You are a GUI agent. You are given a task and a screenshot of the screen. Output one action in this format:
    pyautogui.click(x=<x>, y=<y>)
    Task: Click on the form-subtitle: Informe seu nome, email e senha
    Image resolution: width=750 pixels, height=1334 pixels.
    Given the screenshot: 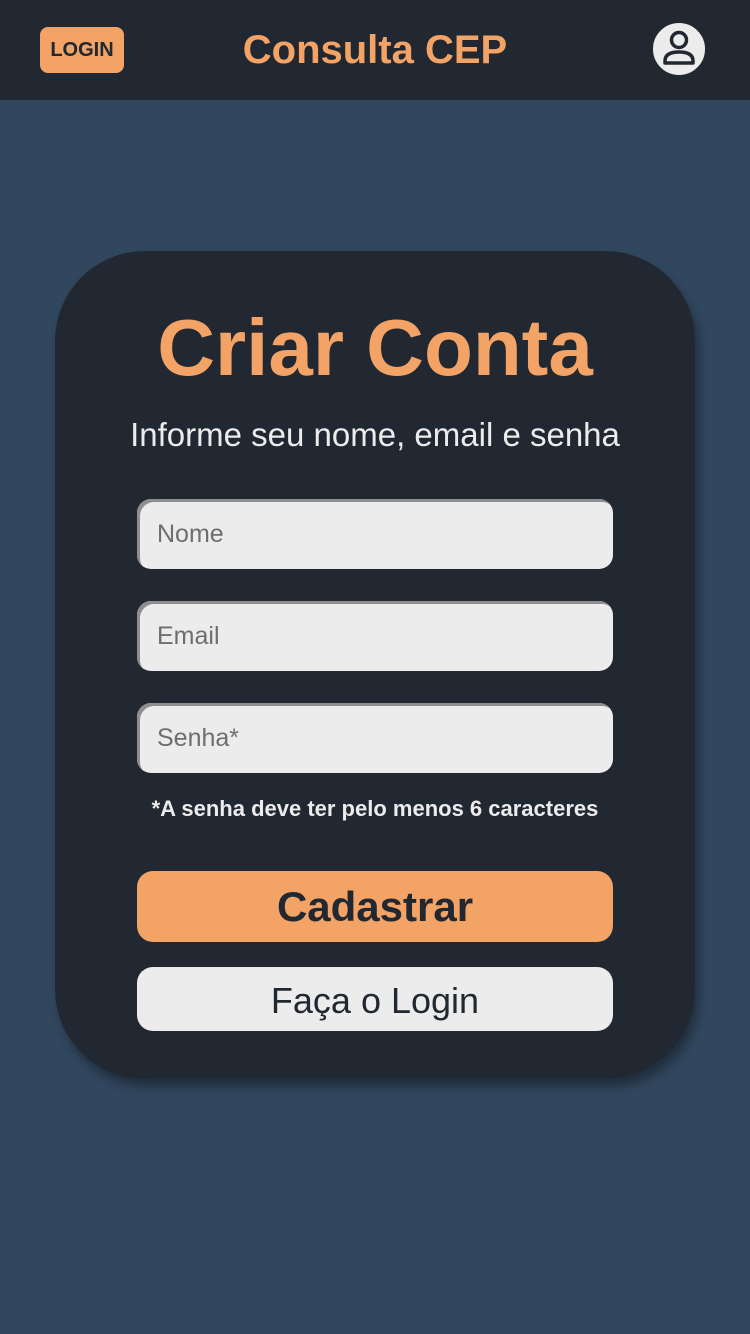 What is the action you would take?
    pyautogui.click(x=375, y=434)
    